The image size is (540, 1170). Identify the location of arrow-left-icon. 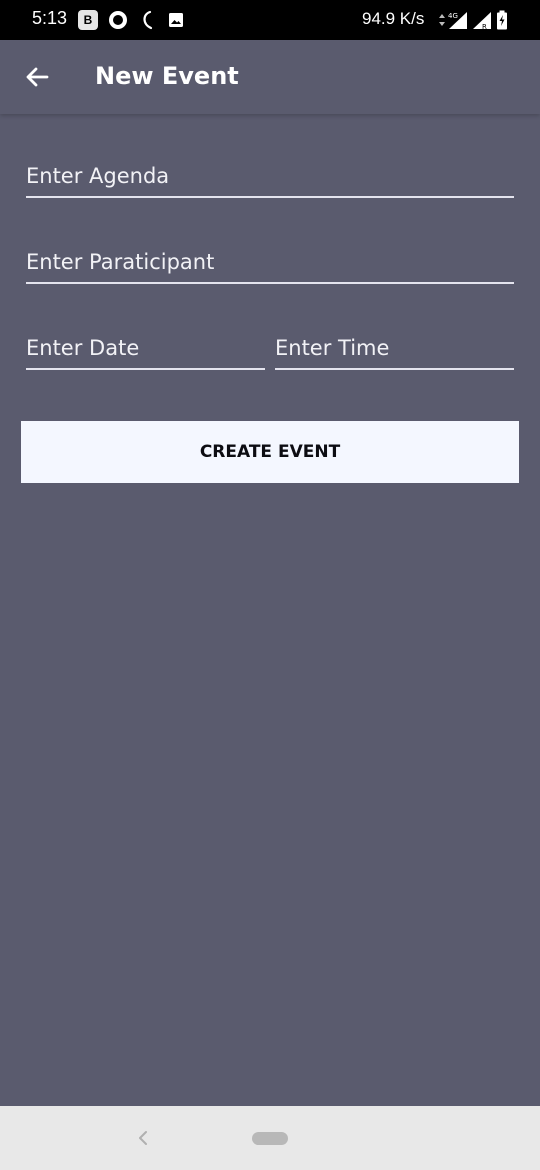
(37, 77).